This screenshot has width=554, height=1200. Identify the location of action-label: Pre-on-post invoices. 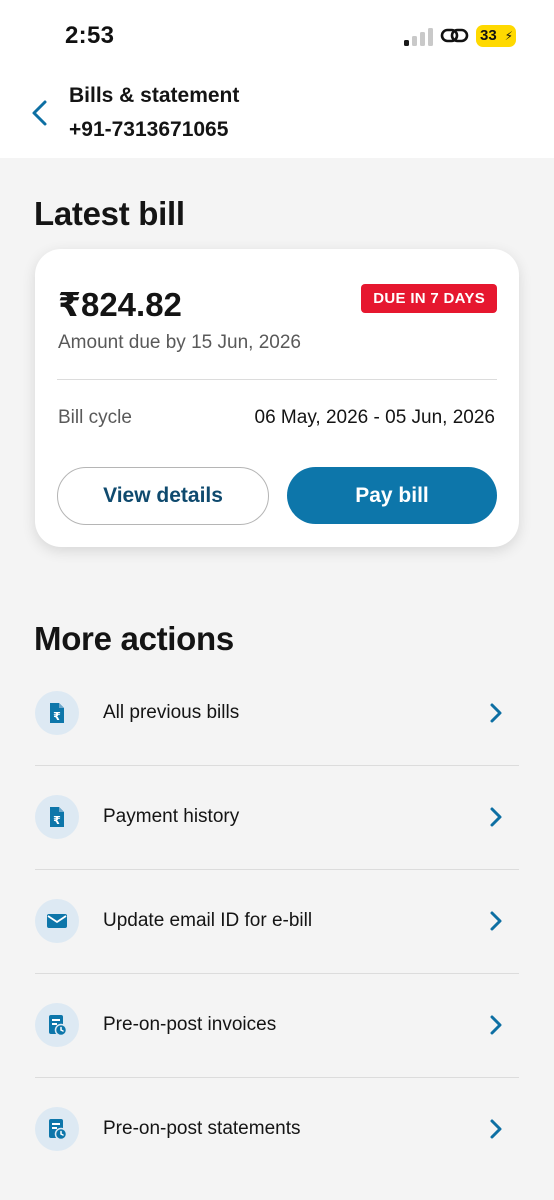
(190, 1024).